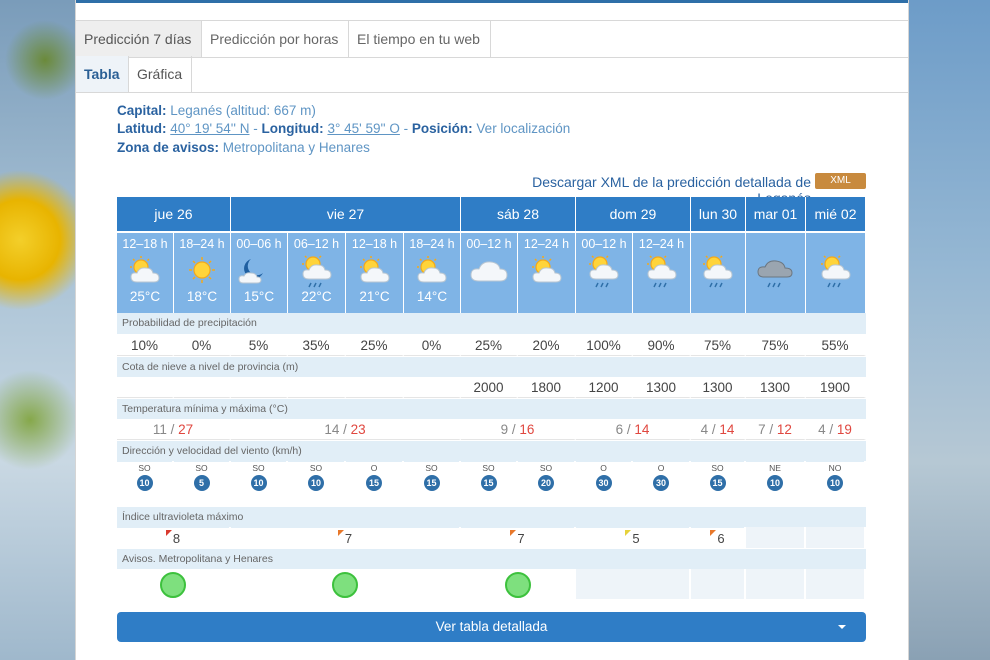 The image size is (990, 660). I want to click on temp-max: 23, so click(358, 429).